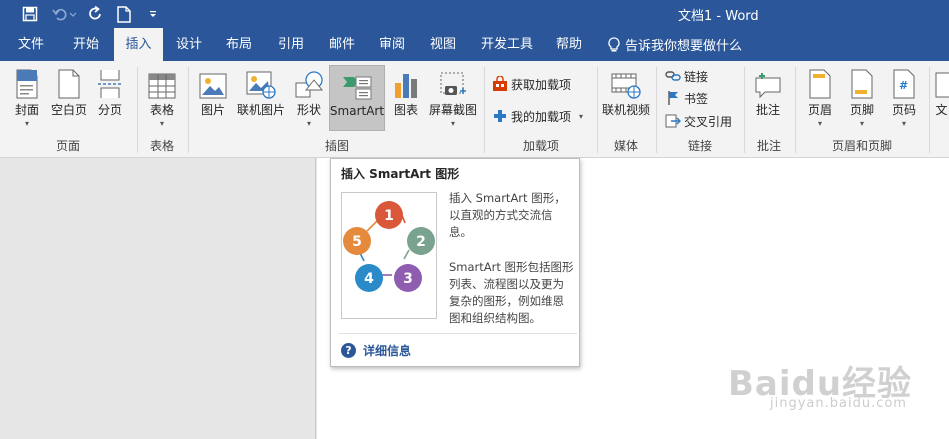 This screenshot has width=949, height=439. What do you see at coordinates (474, 14) in the screenshot?
I see `title-bar: 文档1 - Word` at bounding box center [474, 14].